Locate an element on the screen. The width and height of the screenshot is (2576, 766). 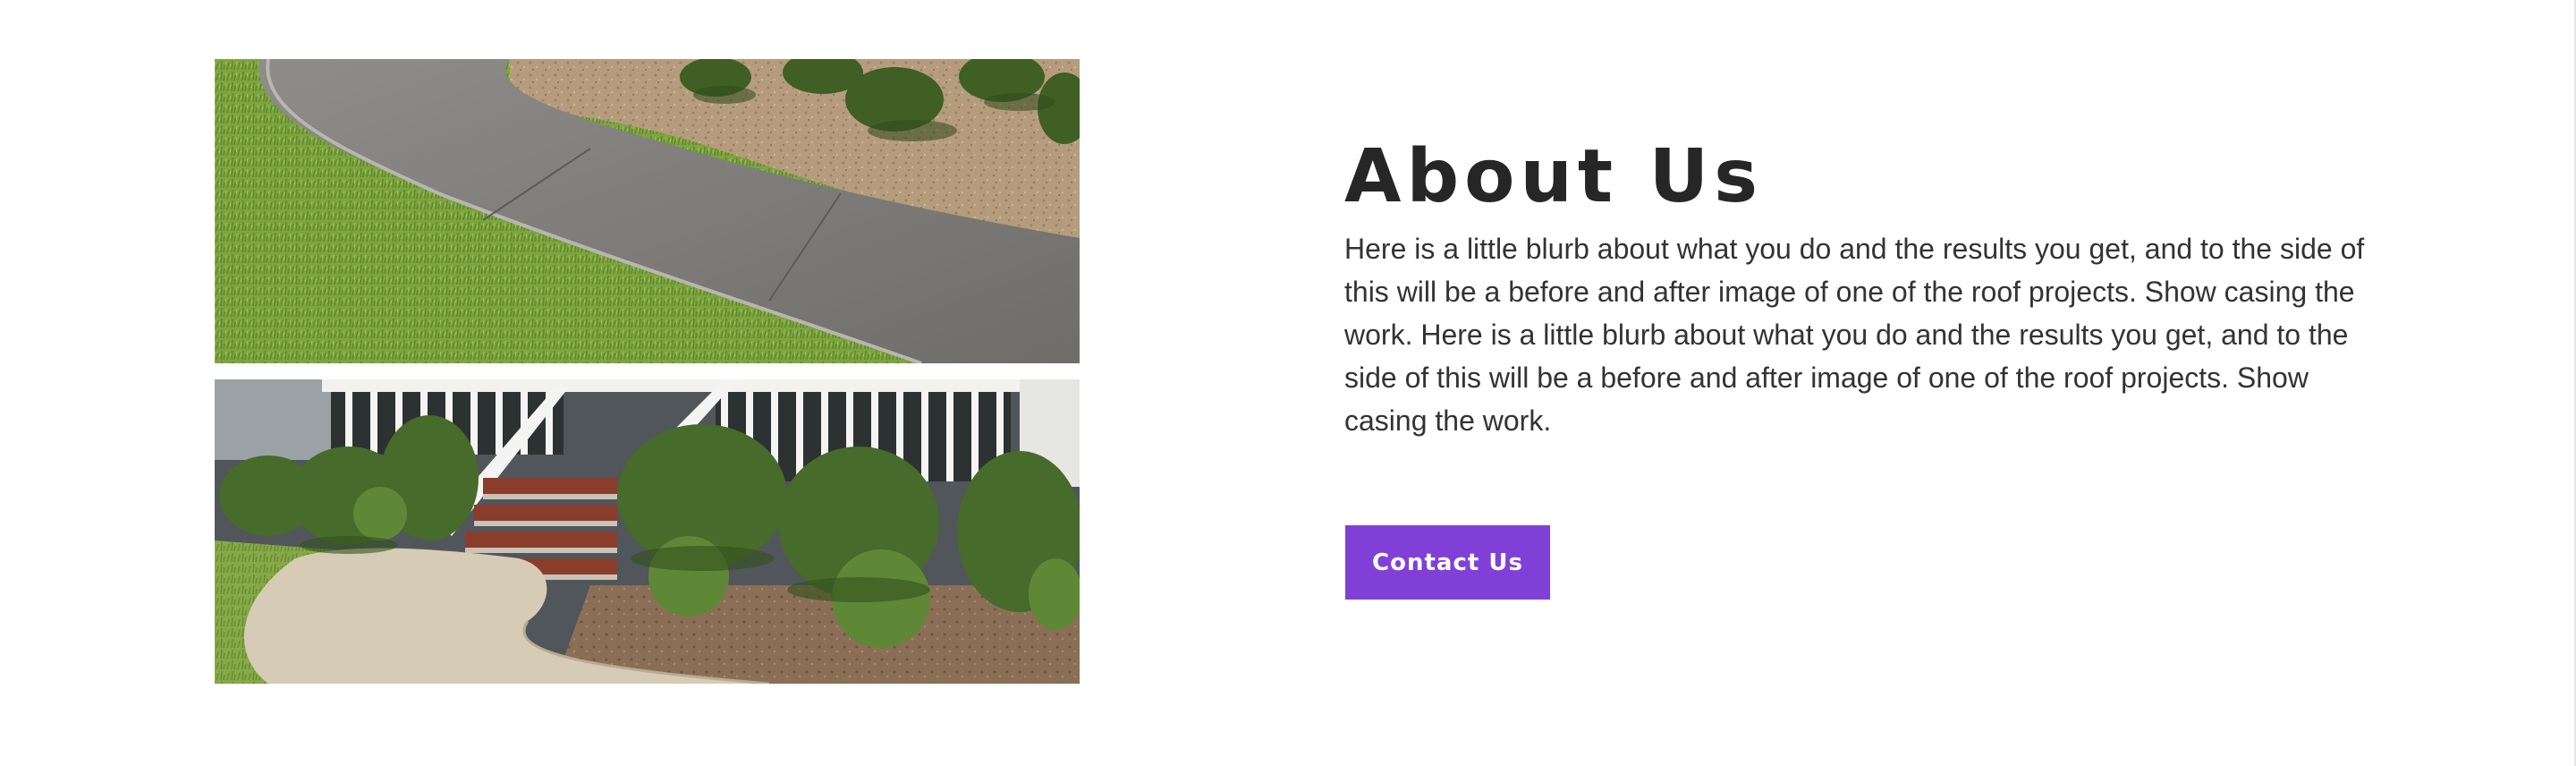
about-heading: About Us is located at coordinates (1554, 176).